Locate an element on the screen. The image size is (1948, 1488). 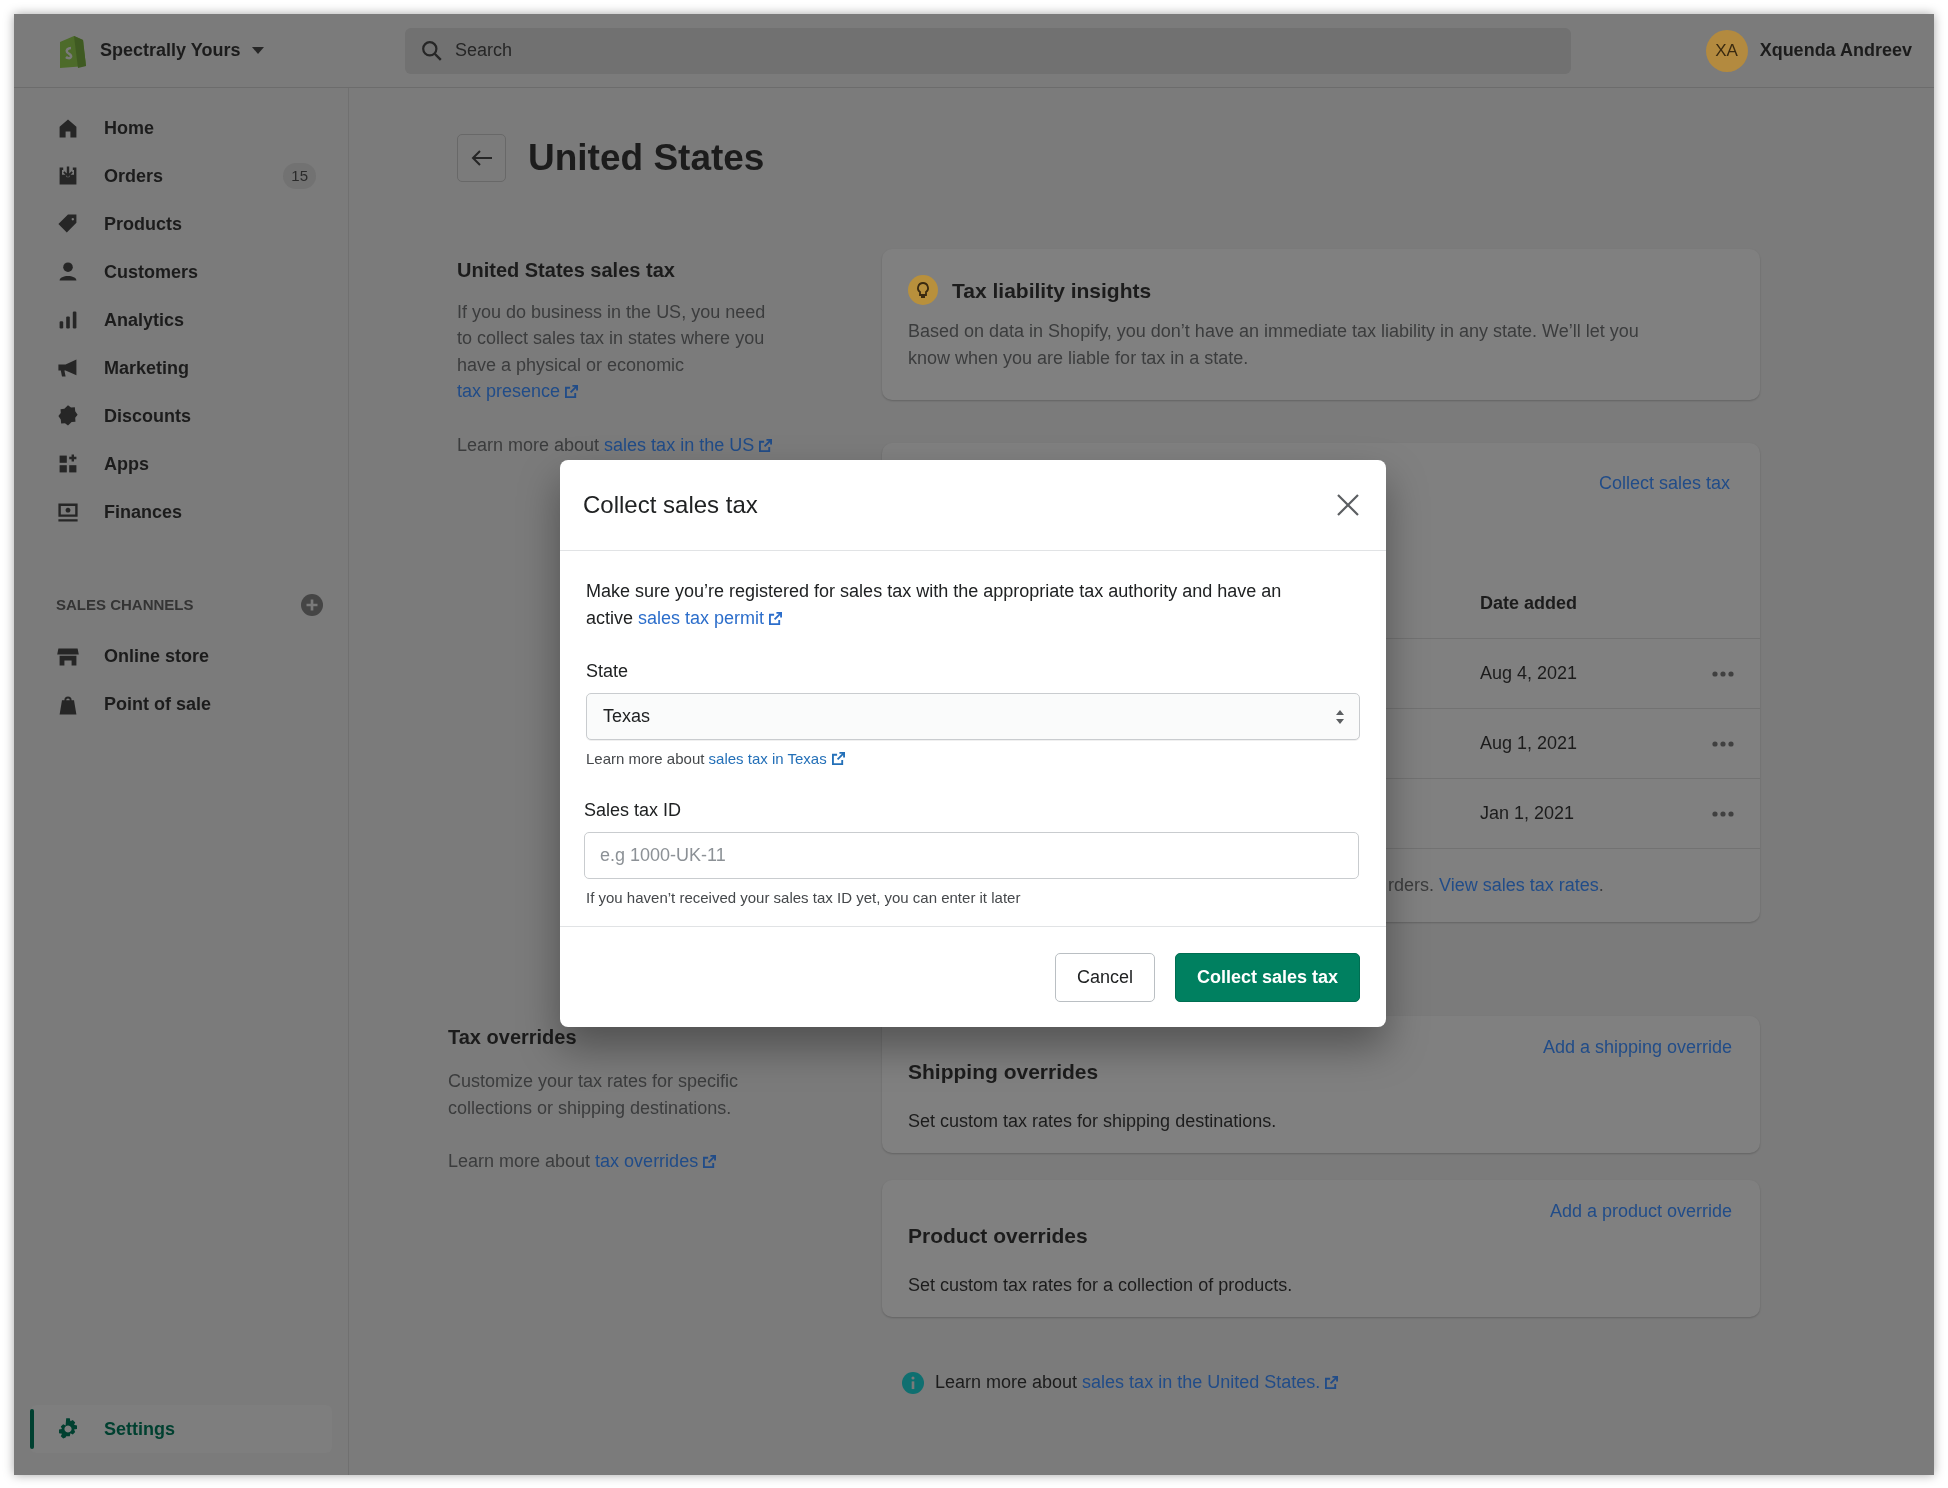
nav-item: Point of sale is located at coordinates (181, 704).